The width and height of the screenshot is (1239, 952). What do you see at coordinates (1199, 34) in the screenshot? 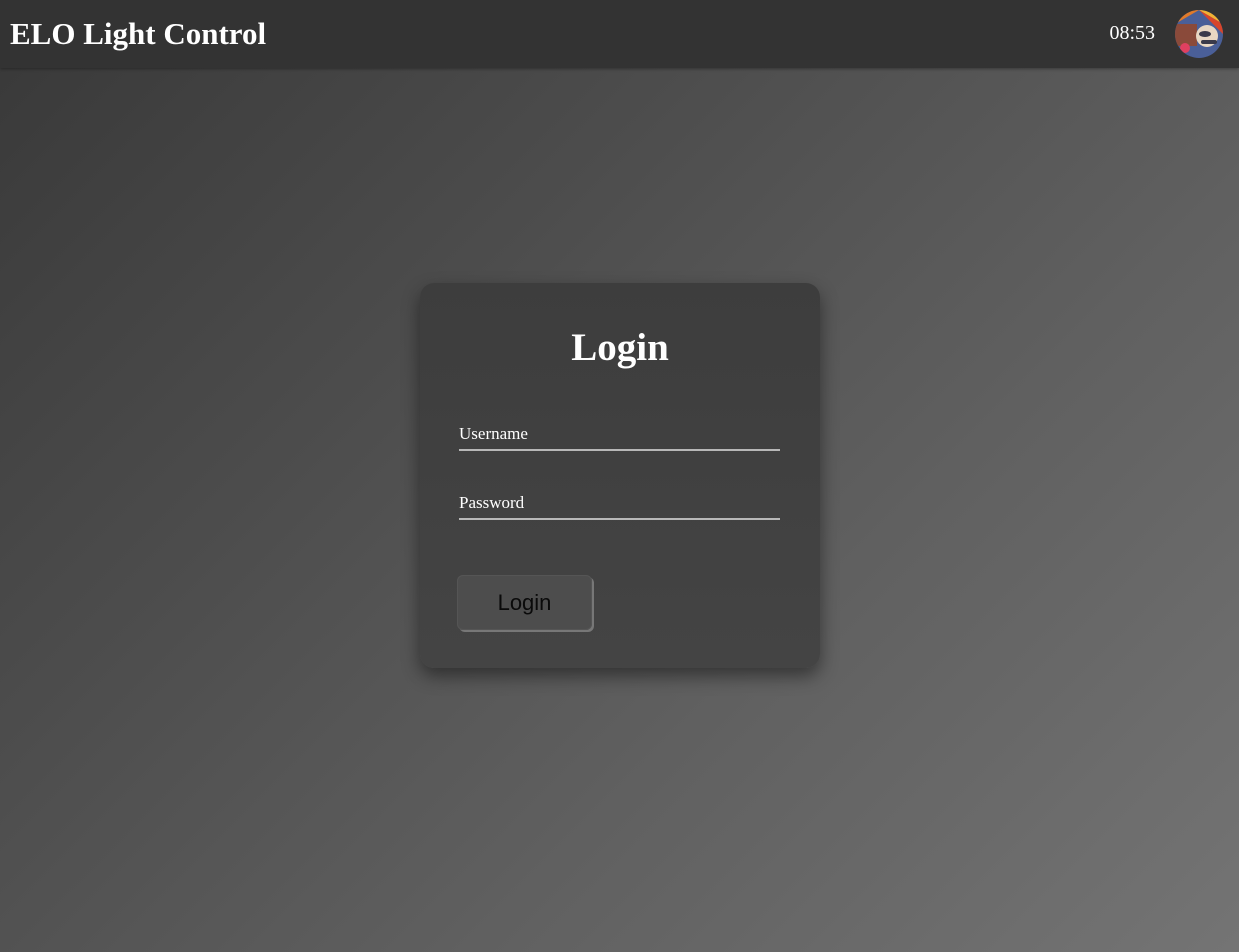
I see `user-avatar-icon` at bounding box center [1199, 34].